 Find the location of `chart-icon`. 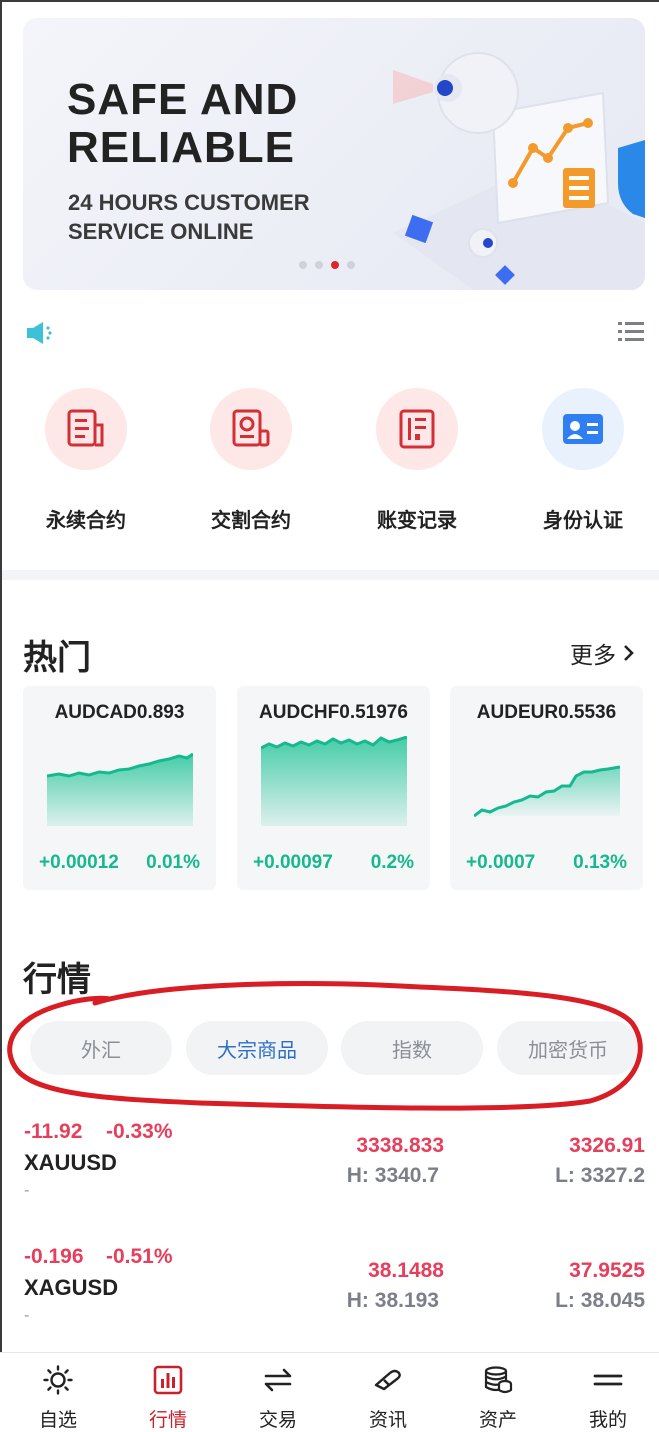

chart-icon is located at coordinates (168, 1380).